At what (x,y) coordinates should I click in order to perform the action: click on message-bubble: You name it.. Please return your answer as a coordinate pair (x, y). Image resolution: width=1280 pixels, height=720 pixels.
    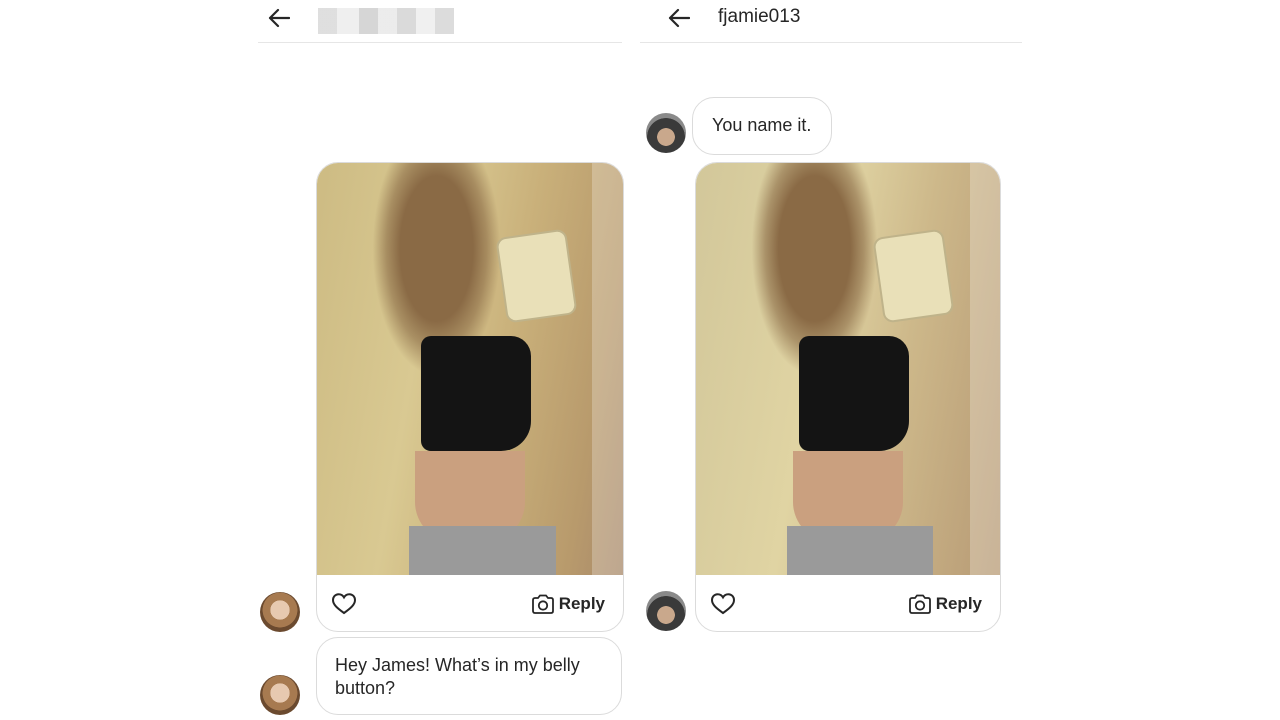
    Looking at the image, I should click on (762, 126).